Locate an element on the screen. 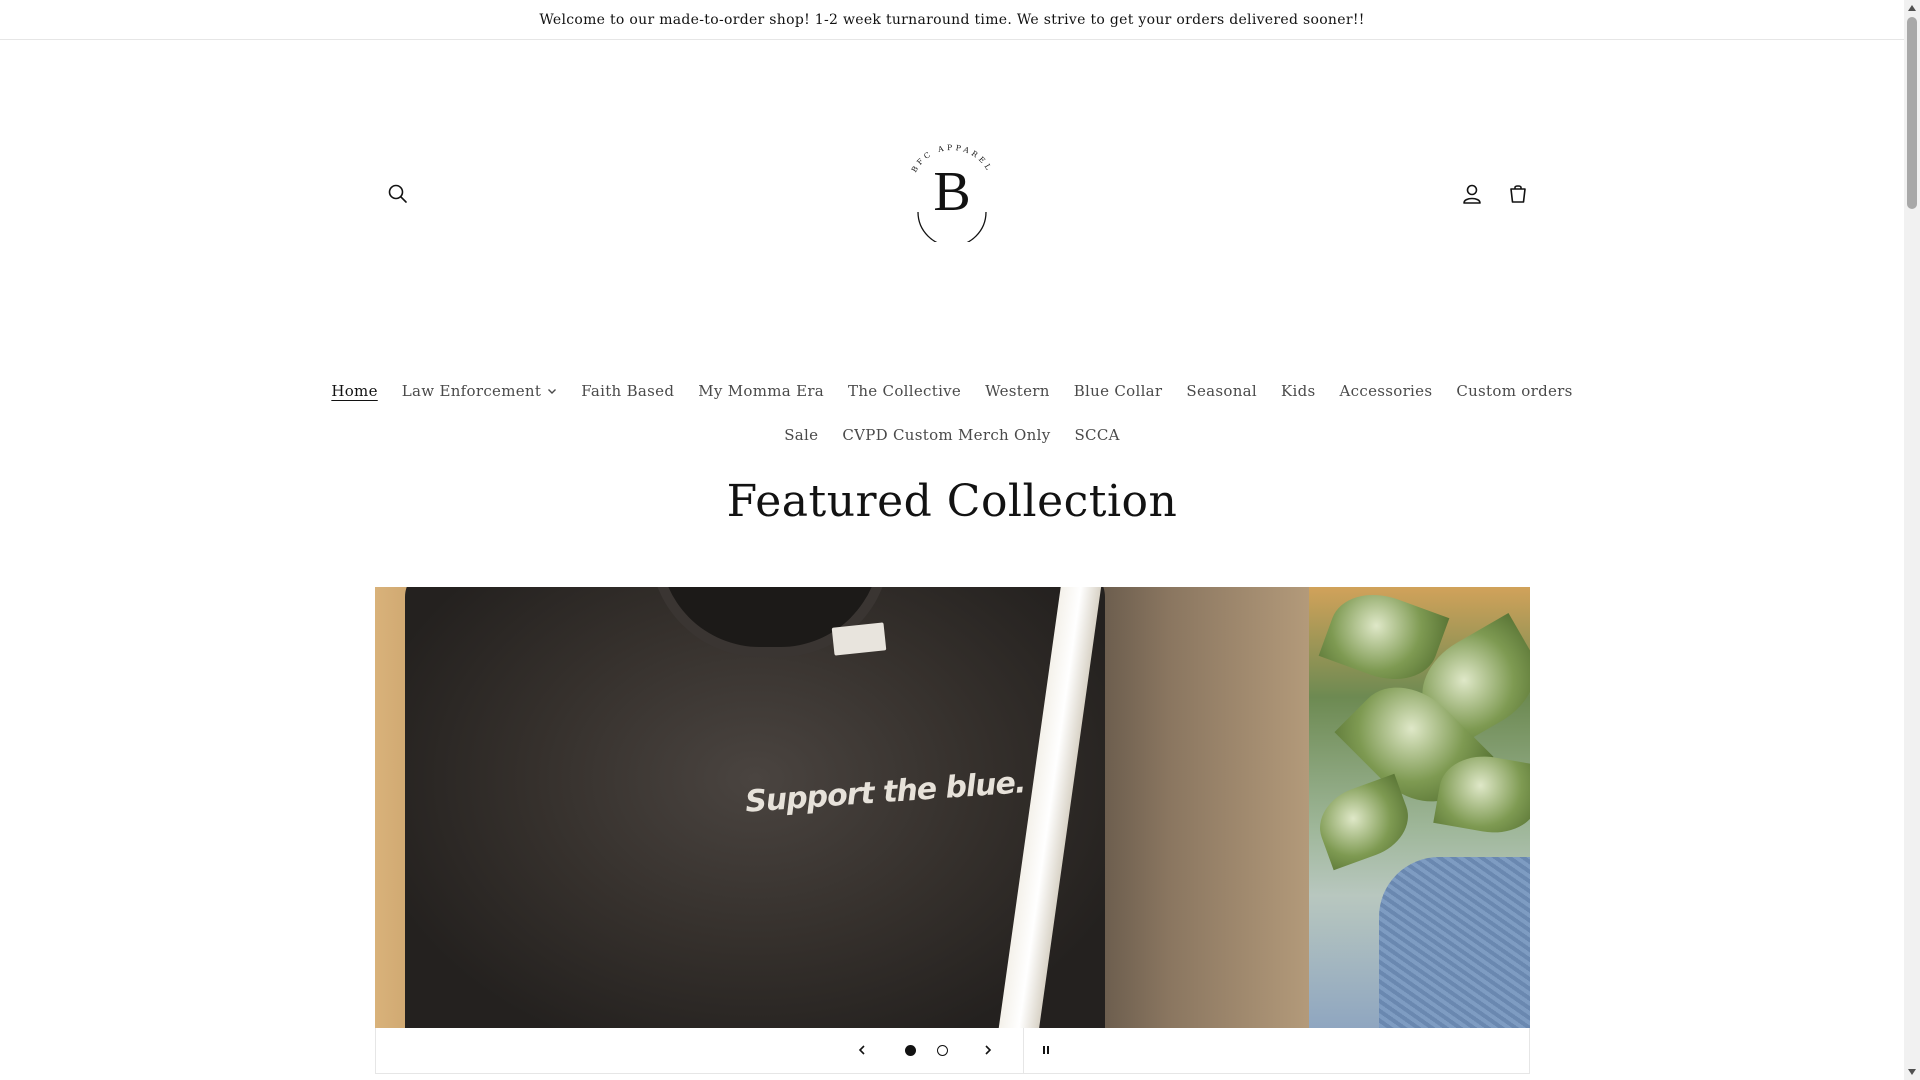 This screenshot has width=1920, height=1080. nav-my-momma-era: My Momma Era is located at coordinates (761, 391).